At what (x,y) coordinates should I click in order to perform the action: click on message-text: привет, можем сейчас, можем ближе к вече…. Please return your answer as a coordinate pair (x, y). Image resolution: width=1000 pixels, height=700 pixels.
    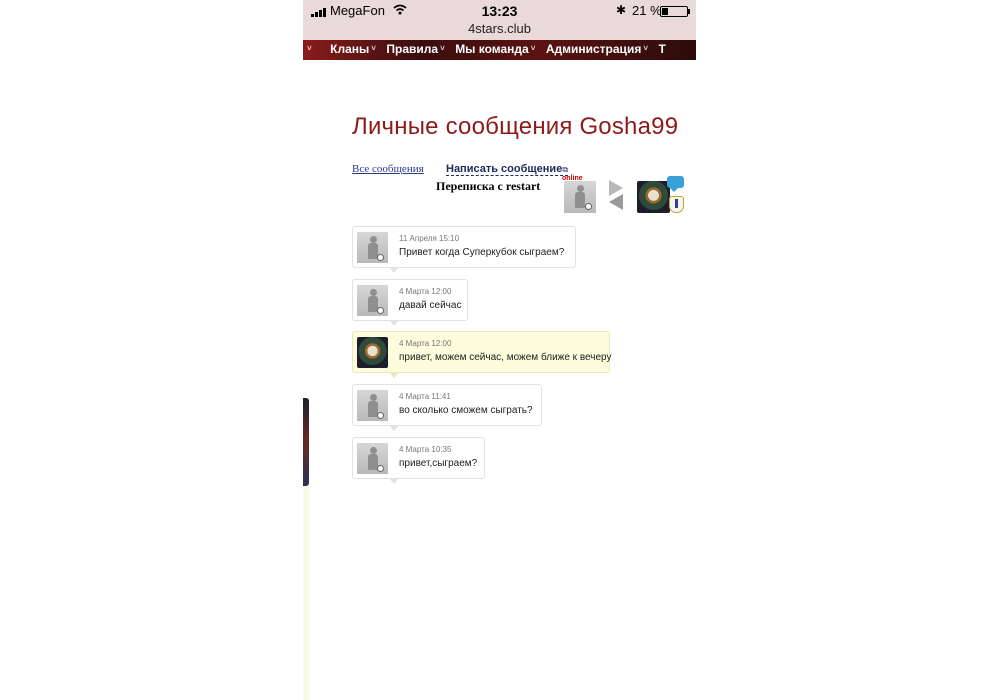
    Looking at the image, I should click on (505, 357).